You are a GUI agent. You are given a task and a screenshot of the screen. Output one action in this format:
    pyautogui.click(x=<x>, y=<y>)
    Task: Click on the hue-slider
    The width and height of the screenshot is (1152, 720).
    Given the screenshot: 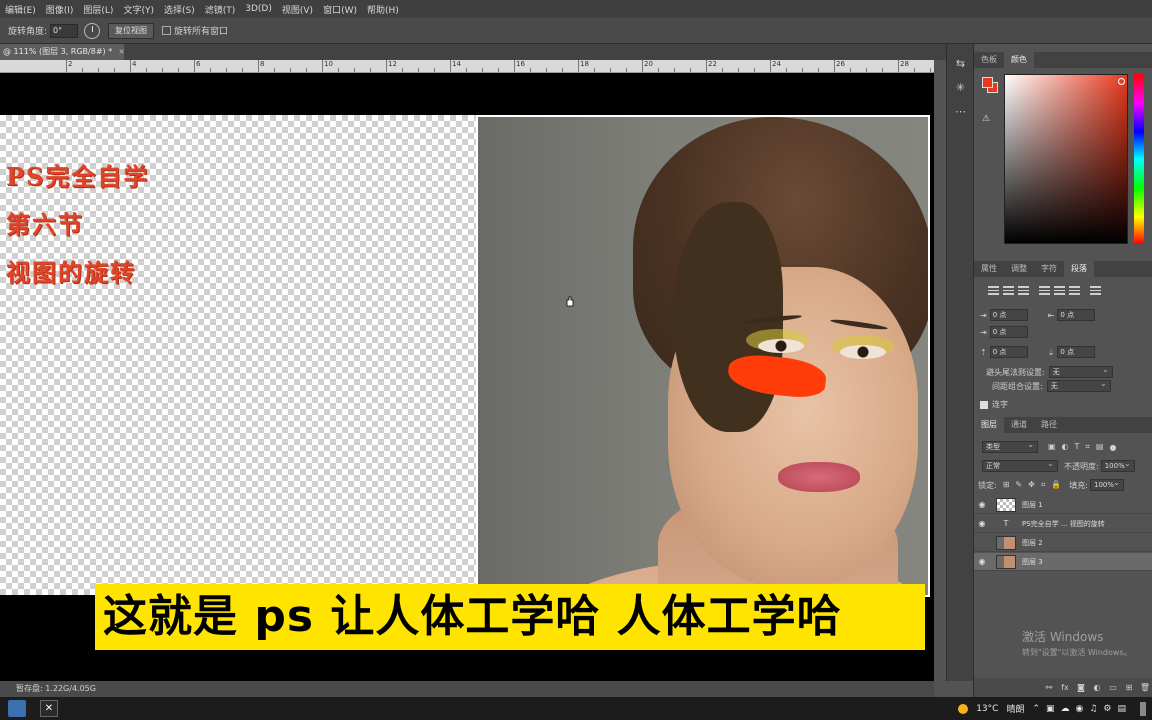 What is the action you would take?
    pyautogui.click(x=1139, y=159)
    